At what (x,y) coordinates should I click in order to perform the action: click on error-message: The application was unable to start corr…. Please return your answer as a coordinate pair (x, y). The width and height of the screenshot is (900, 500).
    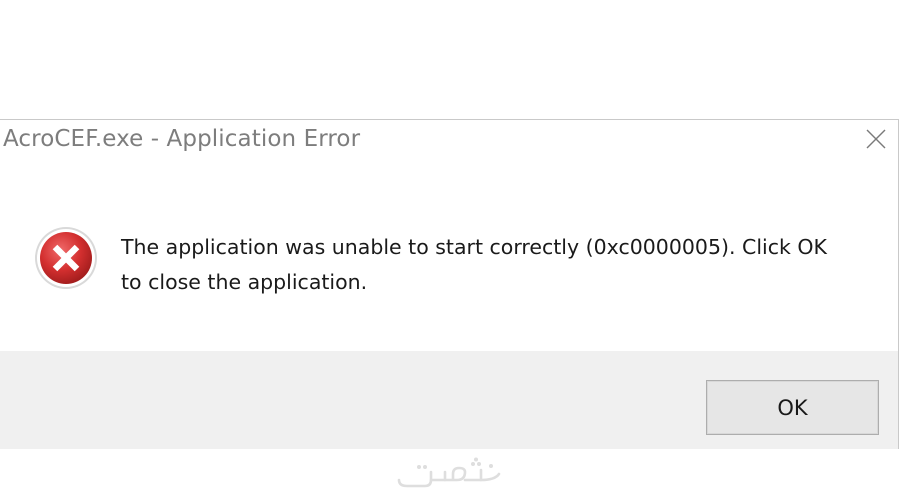
    Looking at the image, I should click on (491, 265).